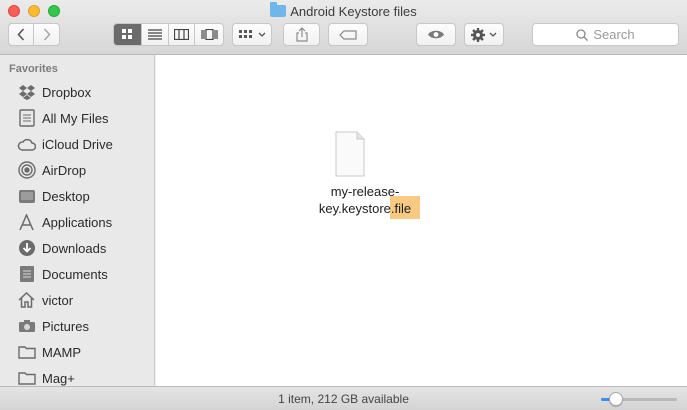 The height and width of the screenshot is (410, 687). I want to click on icon-view-icon, so click(126, 34).